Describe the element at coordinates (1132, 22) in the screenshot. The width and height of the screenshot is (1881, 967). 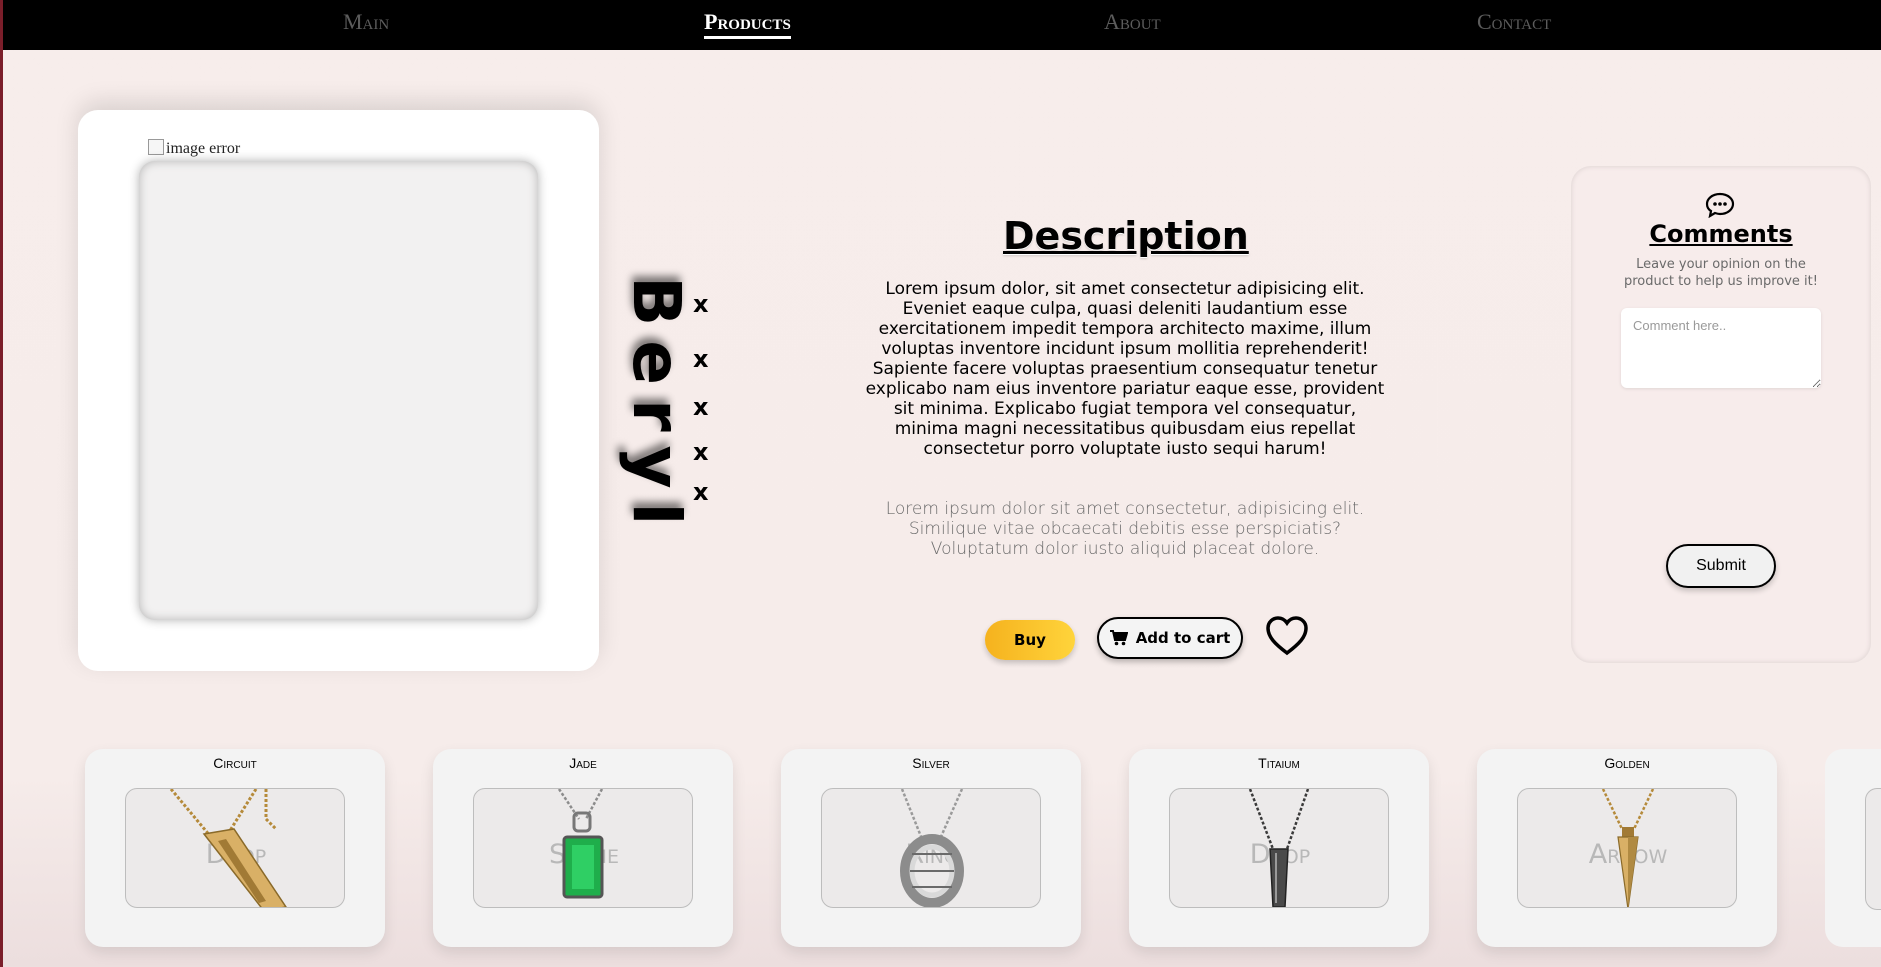
I see `nav-about: About` at that location.